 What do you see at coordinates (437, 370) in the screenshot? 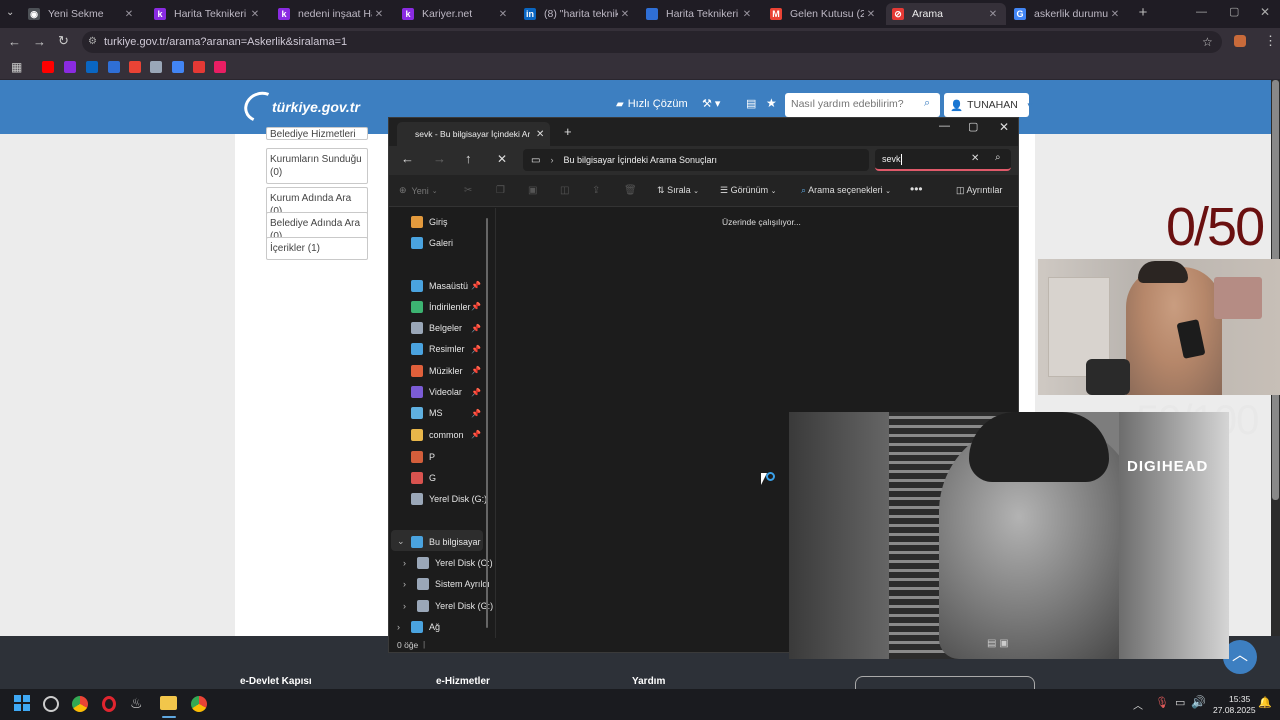
I see `nav-item: Müzikler 📌` at bounding box center [437, 370].